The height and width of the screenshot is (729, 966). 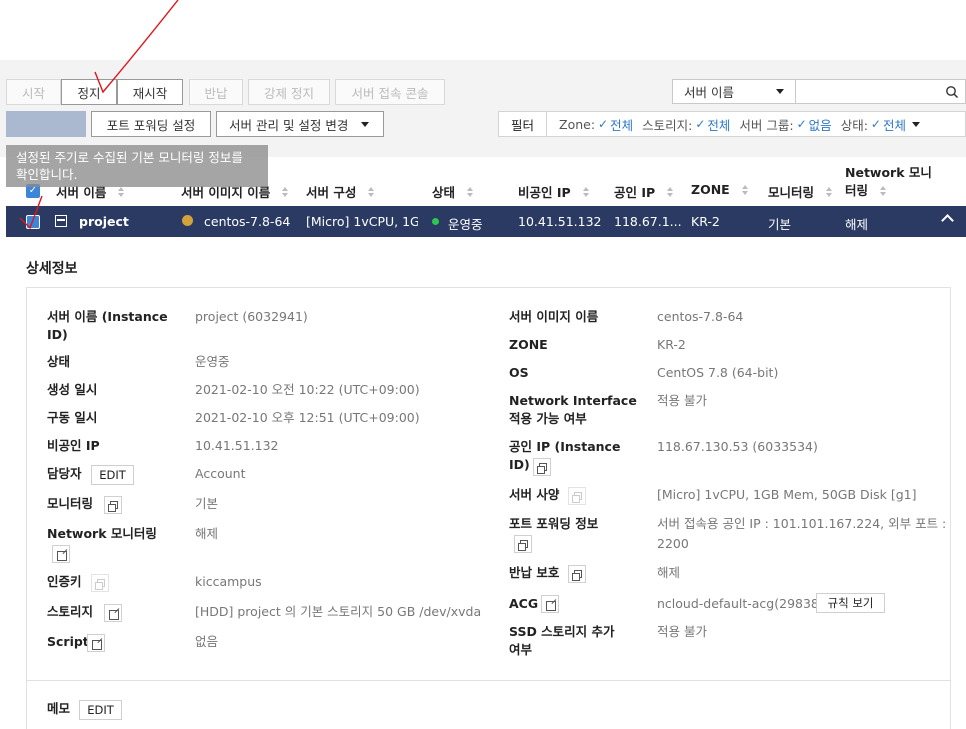 I want to click on return-button: 반납, so click(x=216, y=92).